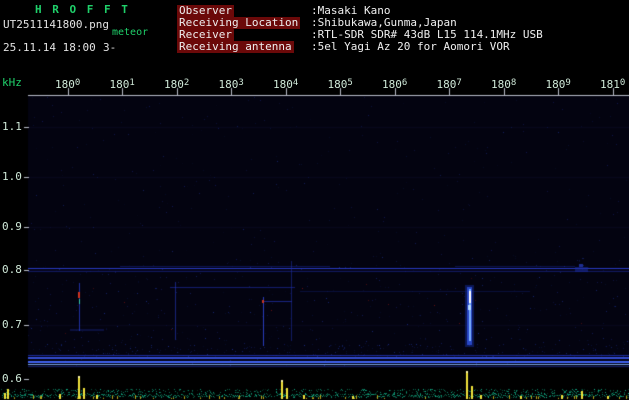 This screenshot has width=629, height=400. What do you see at coordinates (286, 84) in the screenshot?
I see `time-tick-label: 1804` at bounding box center [286, 84].